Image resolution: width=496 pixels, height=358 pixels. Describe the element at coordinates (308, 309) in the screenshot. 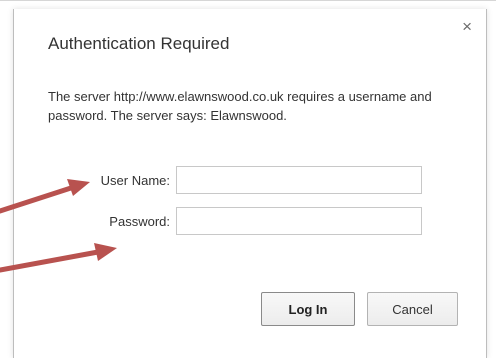

I see `login-button: Log In` at that location.